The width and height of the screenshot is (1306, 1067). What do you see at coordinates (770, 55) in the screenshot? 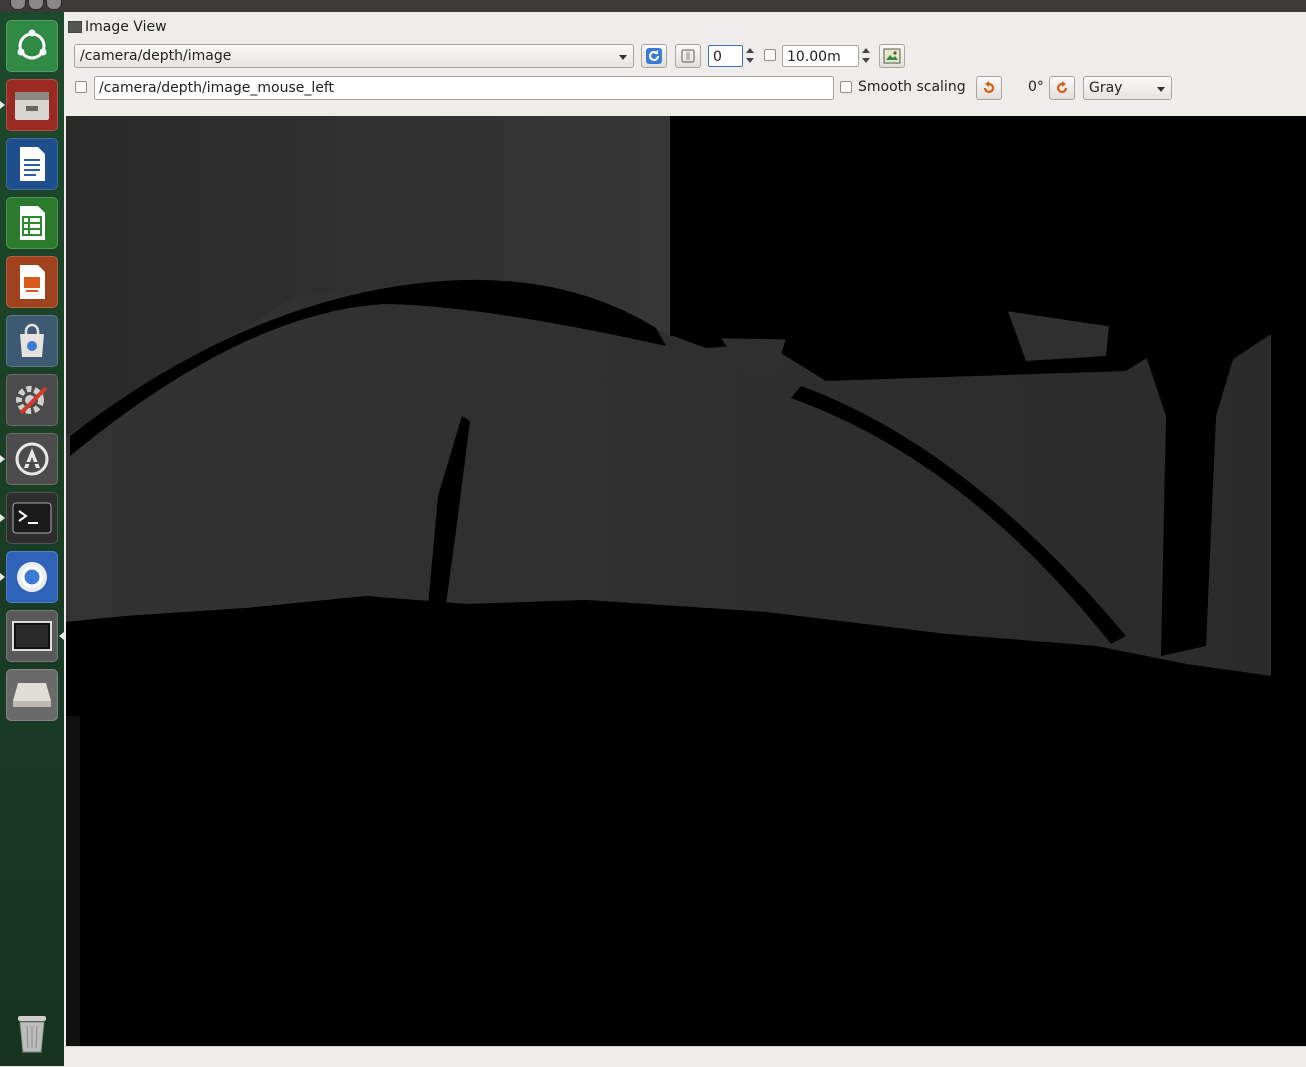
I see `dynamic-range-checkbox` at bounding box center [770, 55].